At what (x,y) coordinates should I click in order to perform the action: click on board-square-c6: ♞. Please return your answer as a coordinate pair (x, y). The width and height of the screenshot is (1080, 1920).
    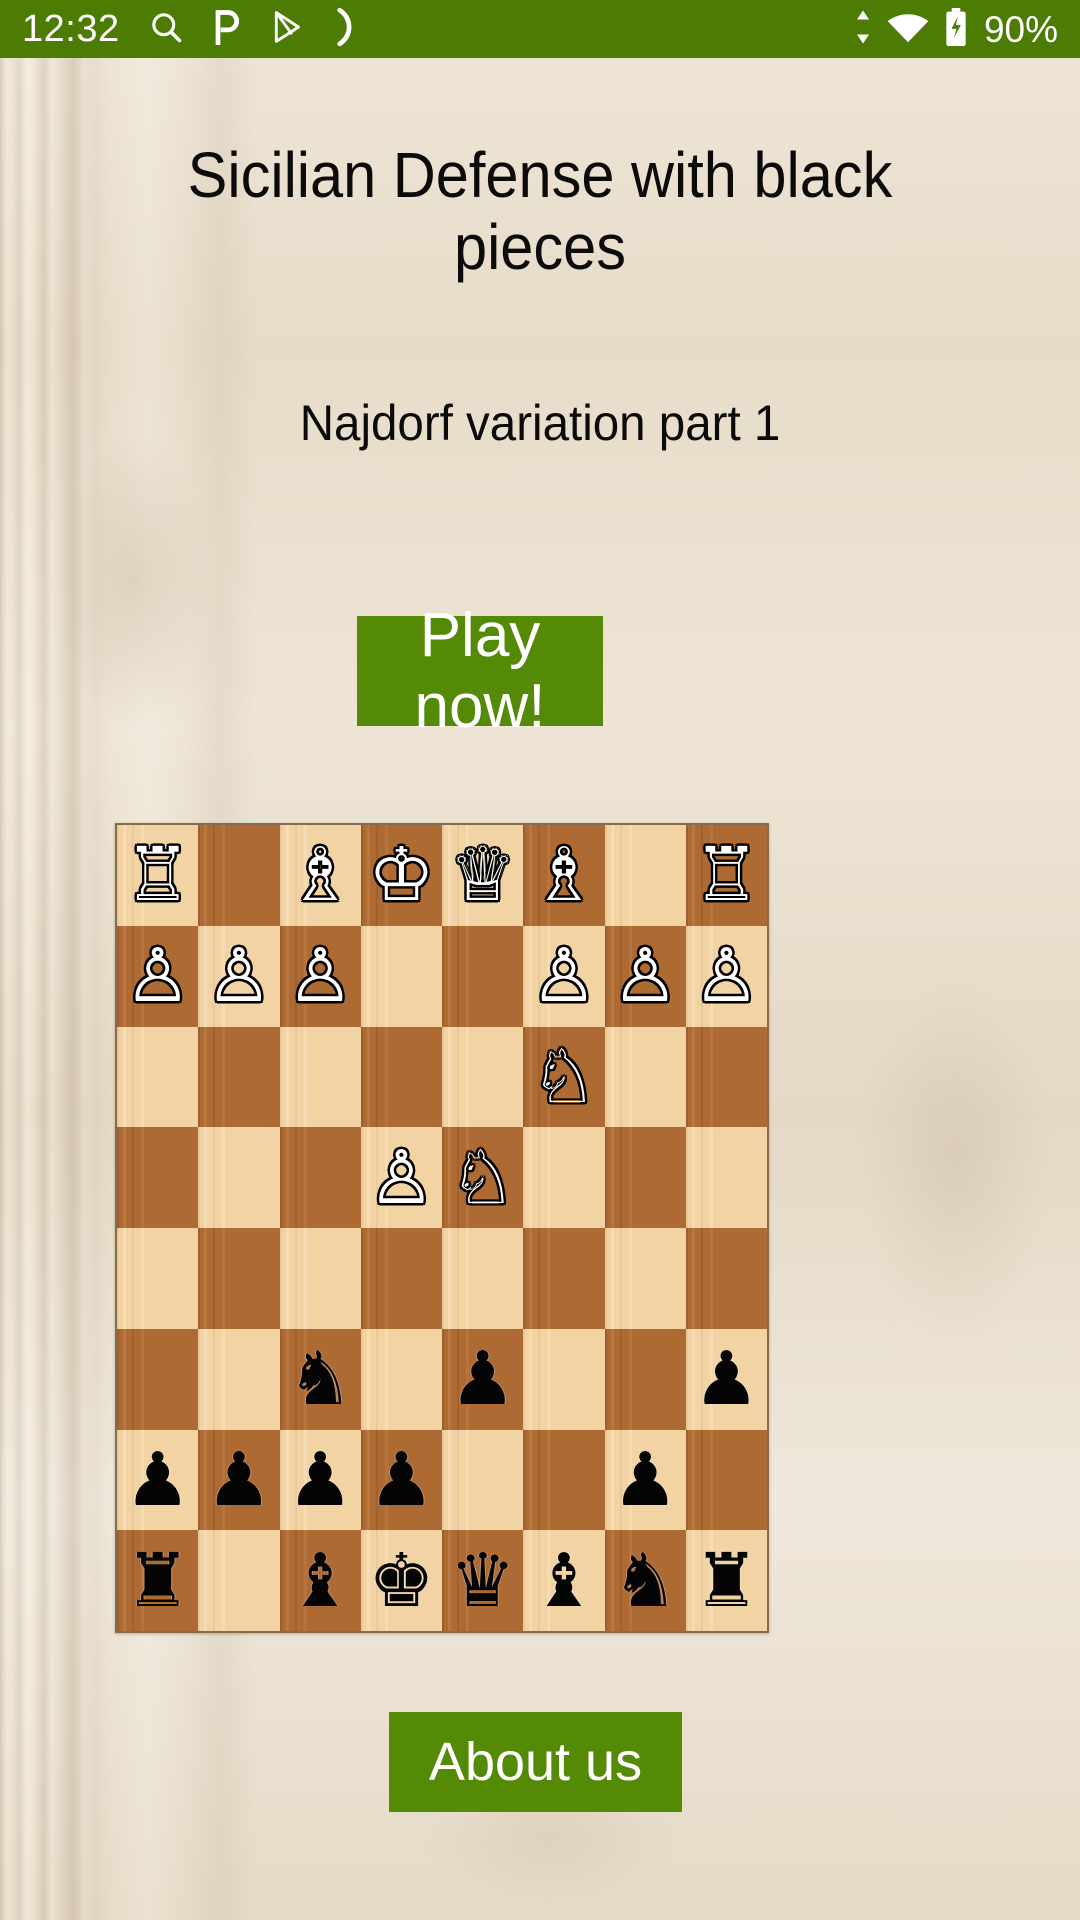
    Looking at the image, I should click on (320, 1379).